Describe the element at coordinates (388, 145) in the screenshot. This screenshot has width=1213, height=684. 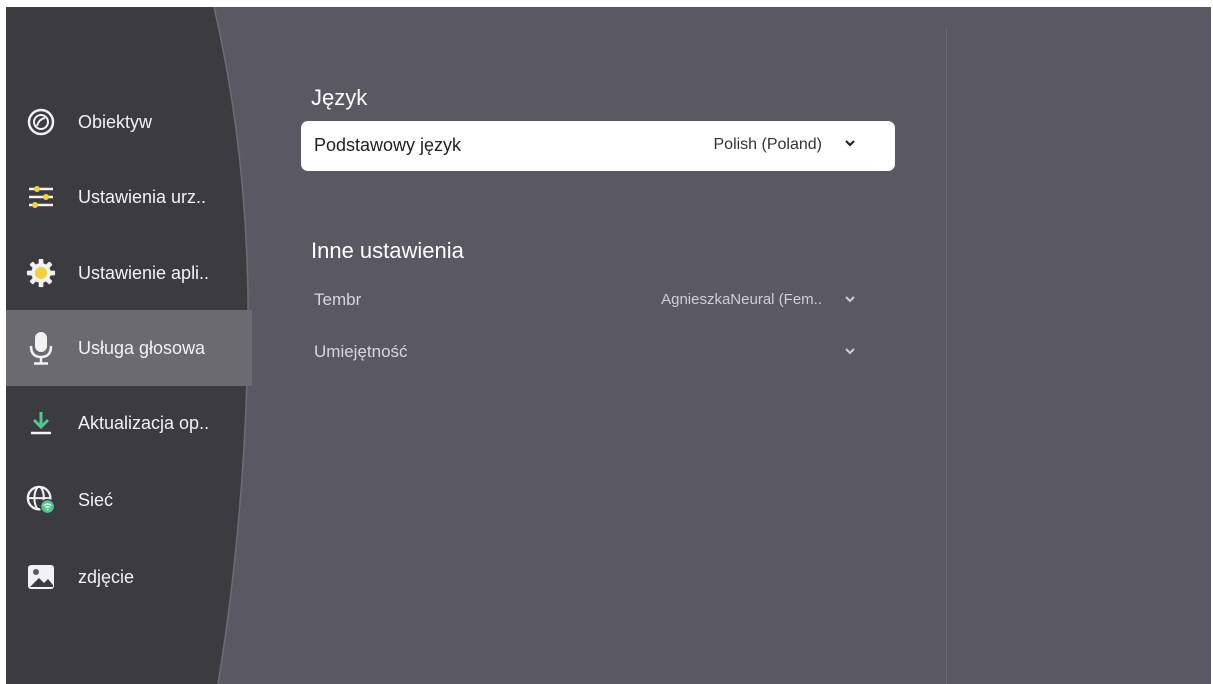
I see `primary-language-label: Podstawowy język` at that location.